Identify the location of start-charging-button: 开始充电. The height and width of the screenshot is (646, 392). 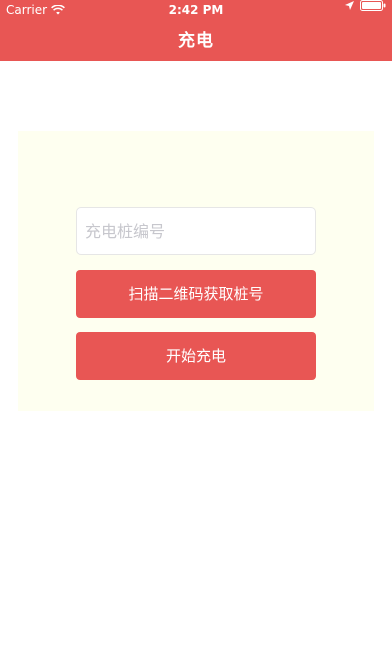
(196, 356).